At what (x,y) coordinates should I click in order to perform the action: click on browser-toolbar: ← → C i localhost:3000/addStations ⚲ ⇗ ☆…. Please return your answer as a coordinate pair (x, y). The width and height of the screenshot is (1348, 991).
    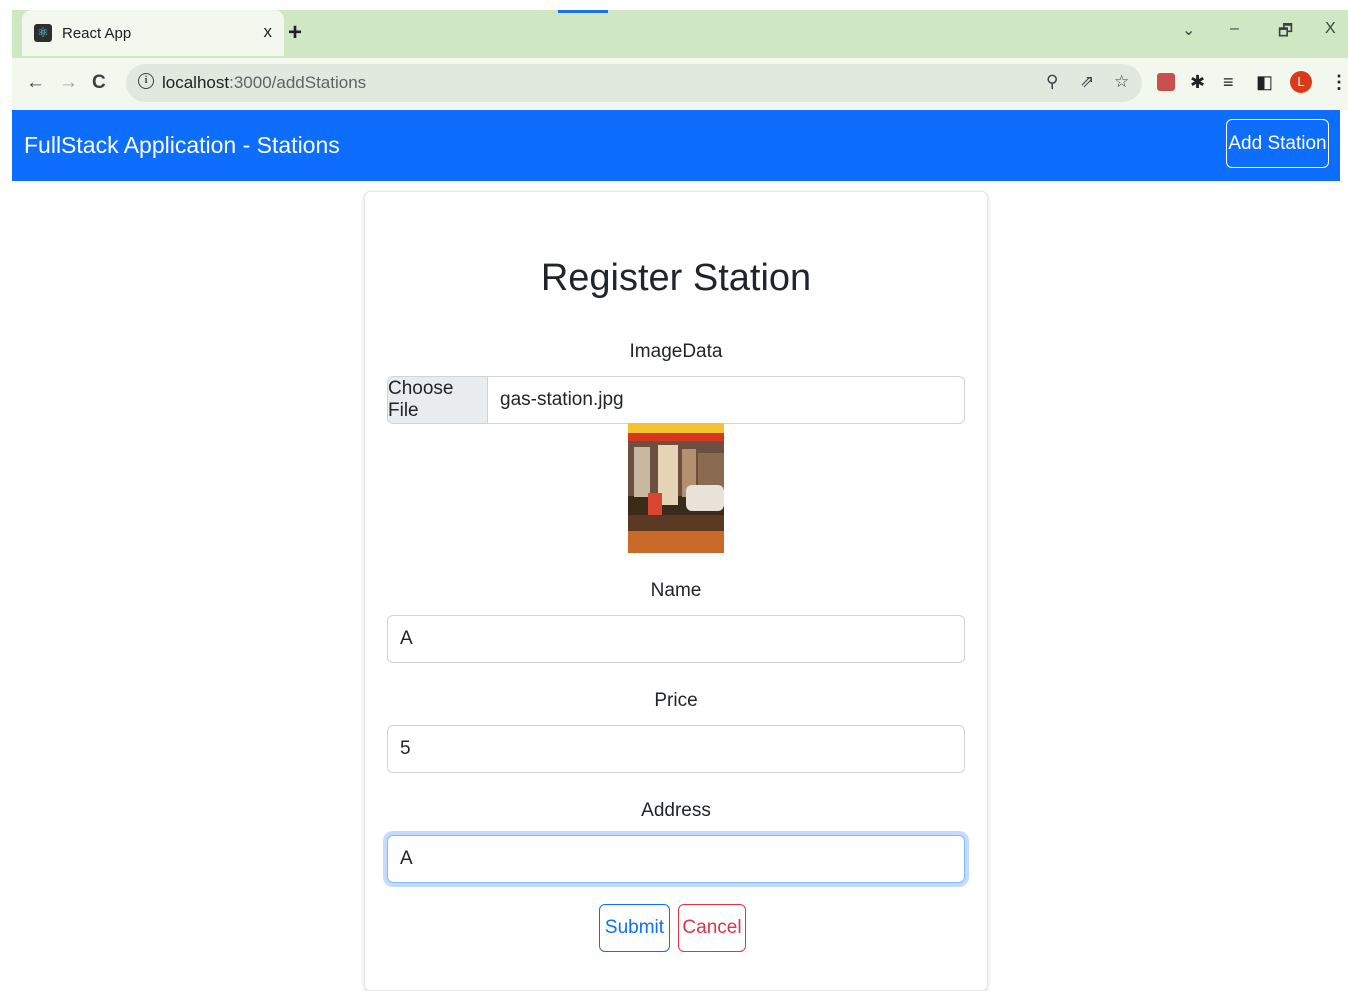
    Looking at the image, I should click on (680, 84).